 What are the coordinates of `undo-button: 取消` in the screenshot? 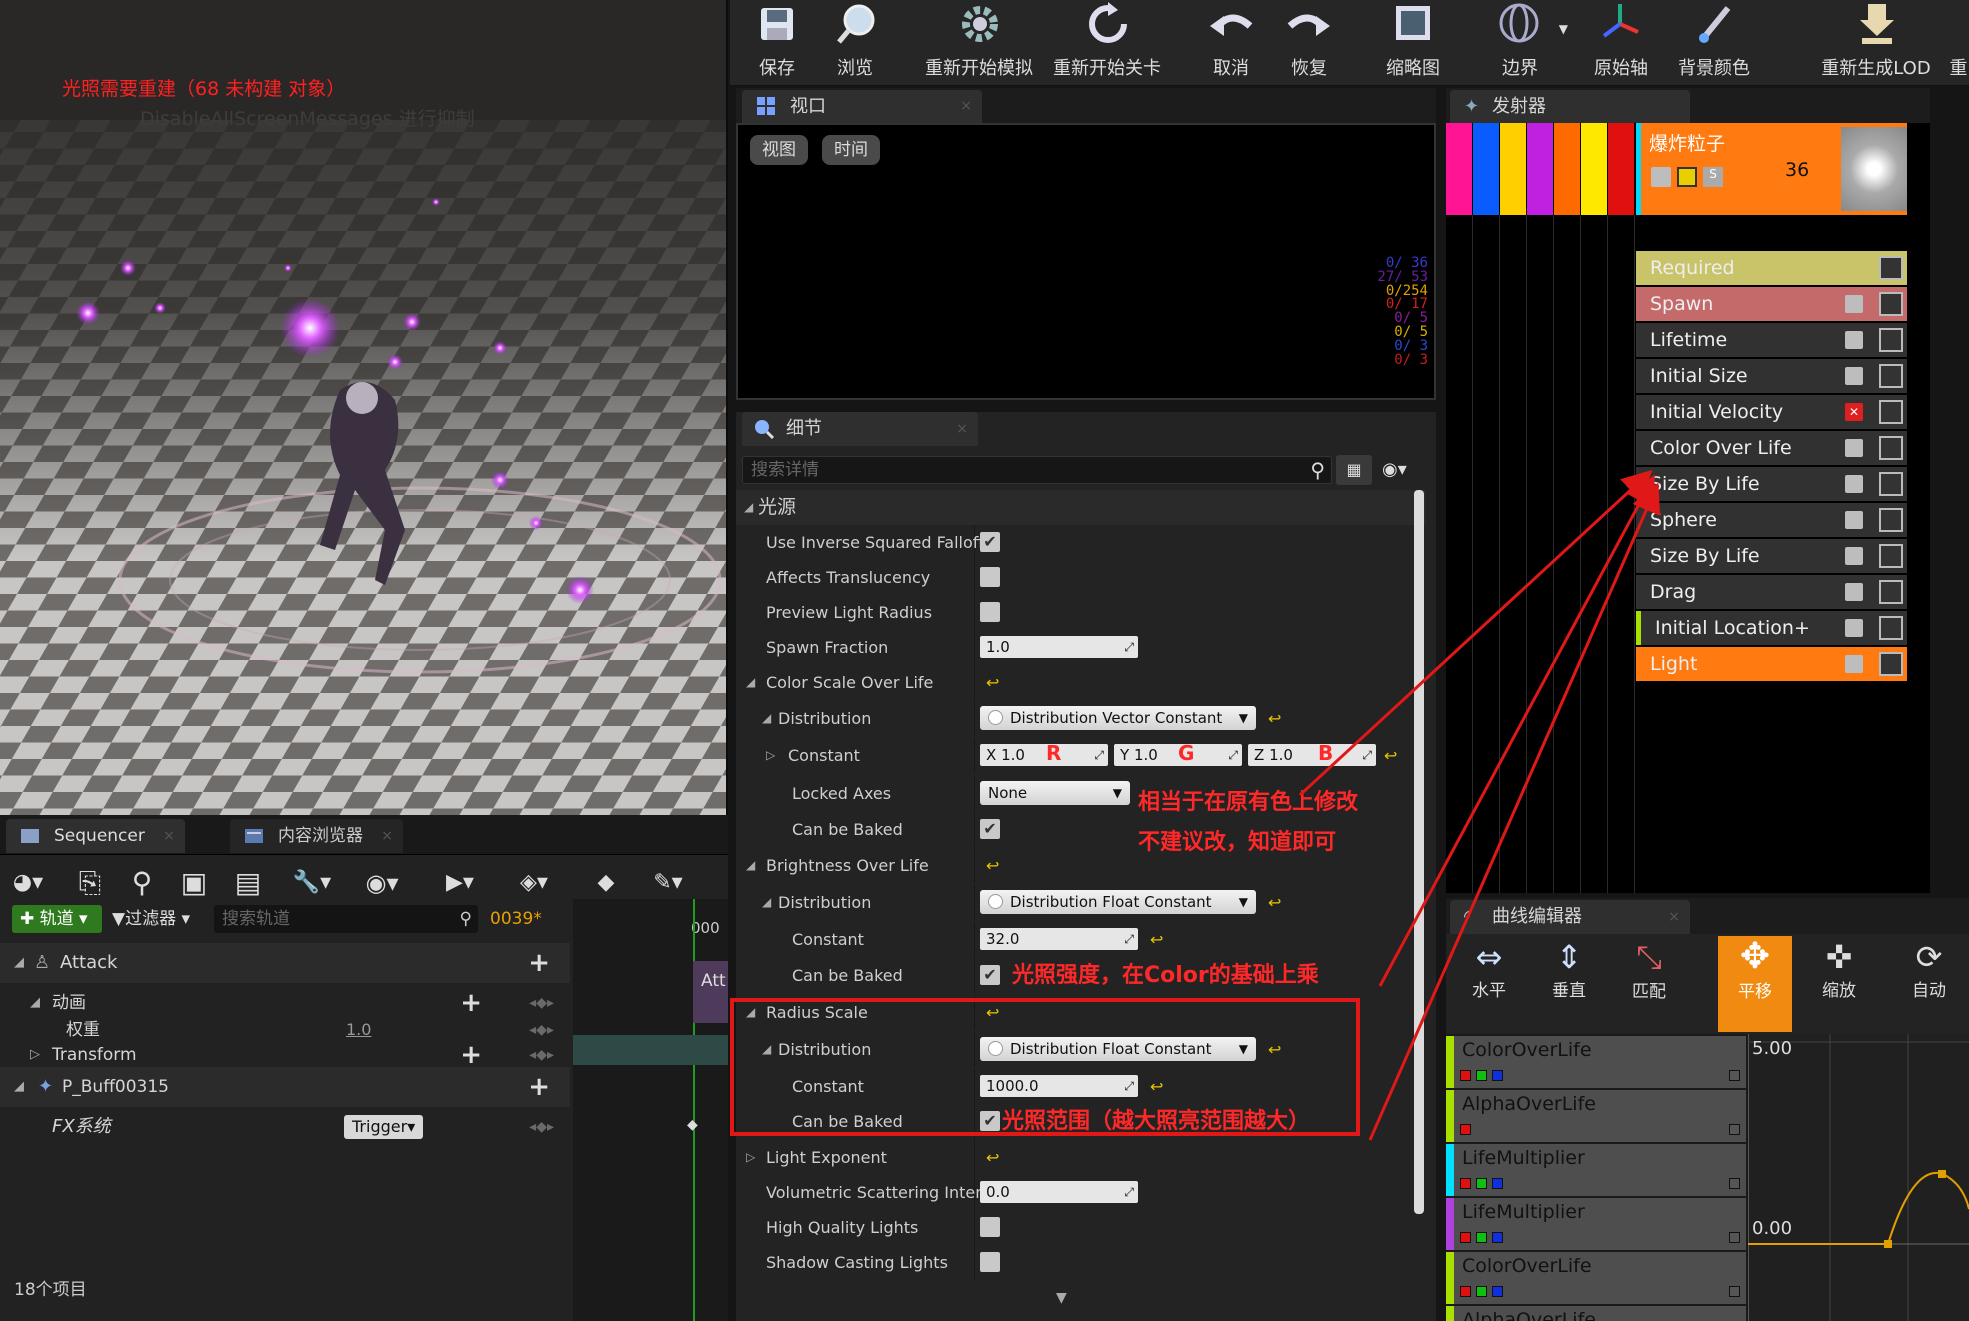 It's located at (1231, 43).